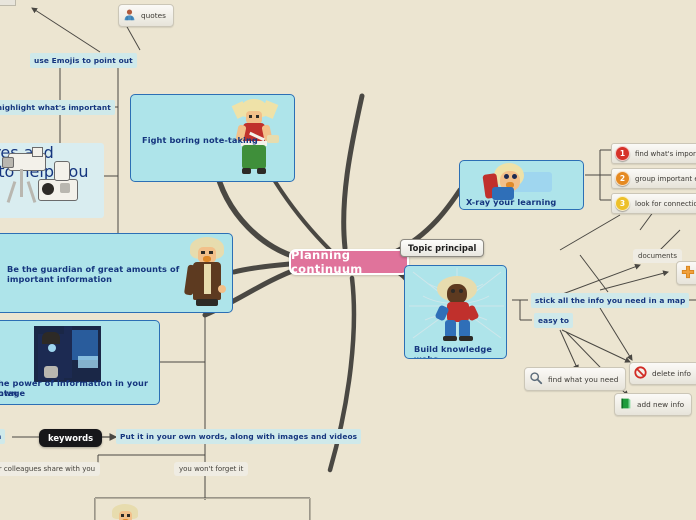 The width and height of the screenshot is (696, 520). What do you see at coordinates (622, 203) in the screenshot?
I see `badge-number: 3` at bounding box center [622, 203].